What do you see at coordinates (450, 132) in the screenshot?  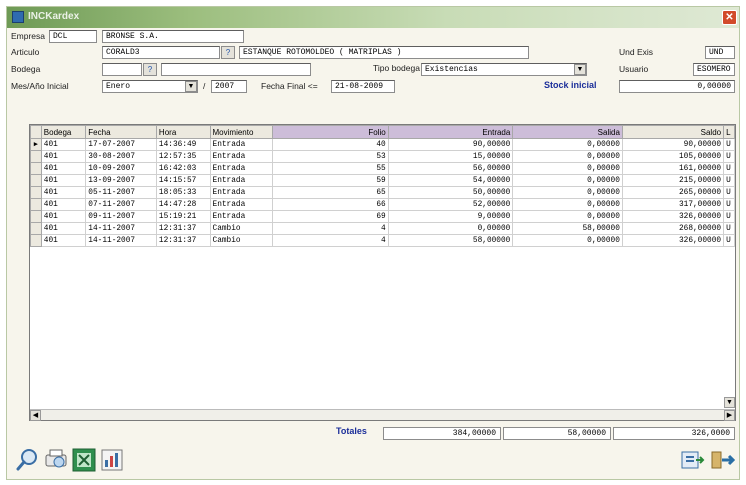 I see `col-entrada-header: Entrada` at bounding box center [450, 132].